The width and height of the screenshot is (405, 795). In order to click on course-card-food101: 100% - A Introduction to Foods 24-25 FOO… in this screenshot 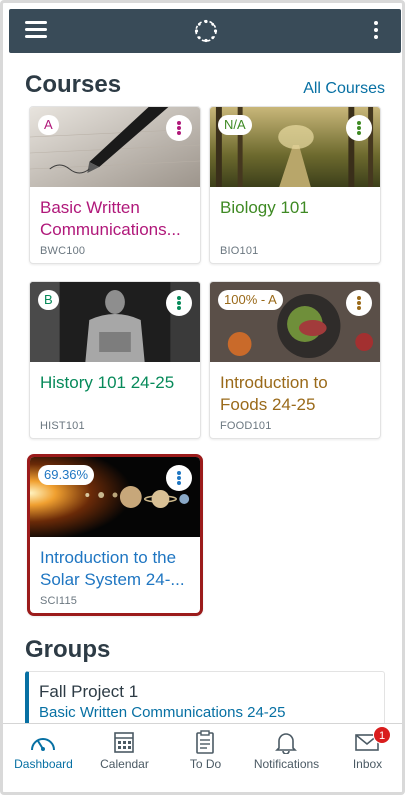, I will do `click(295, 360)`.